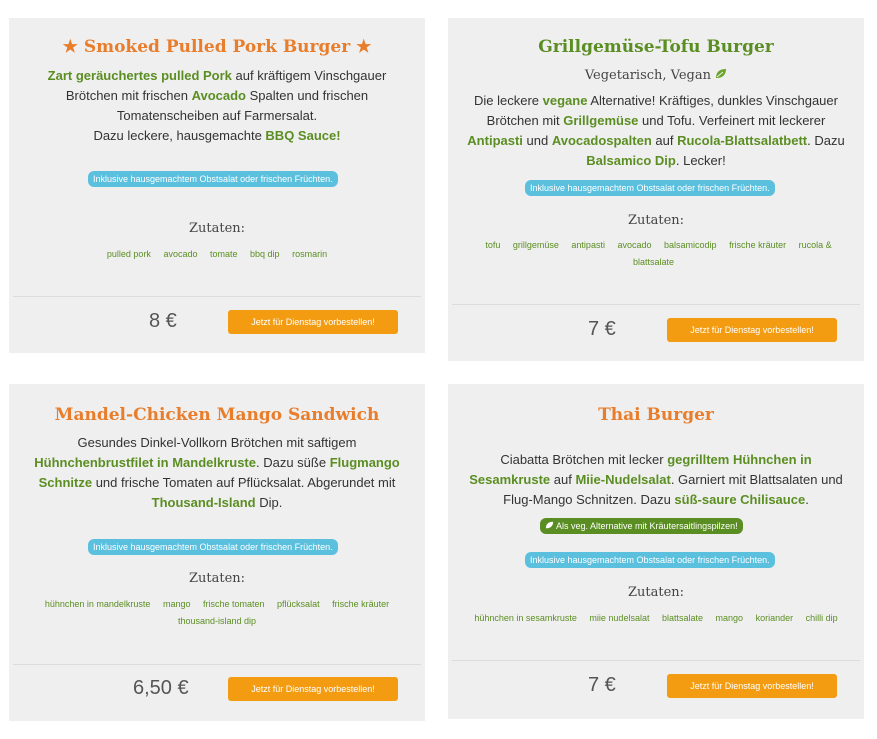 The image size is (877, 739). Describe the element at coordinates (656, 47) in the screenshot. I see `card-title: Grillgemüse-Tofu Burger` at that location.